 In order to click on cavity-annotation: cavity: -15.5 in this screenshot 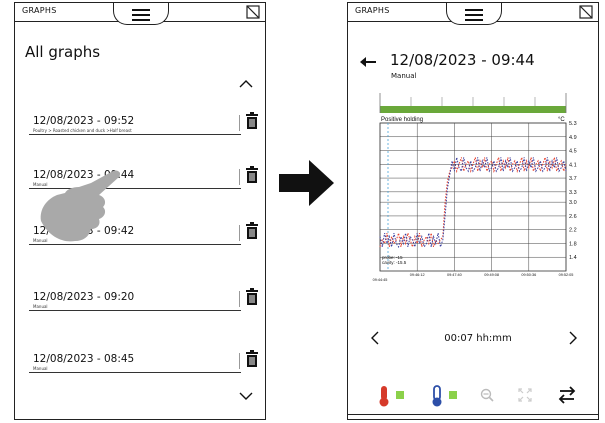, I will do `click(394, 262)`.